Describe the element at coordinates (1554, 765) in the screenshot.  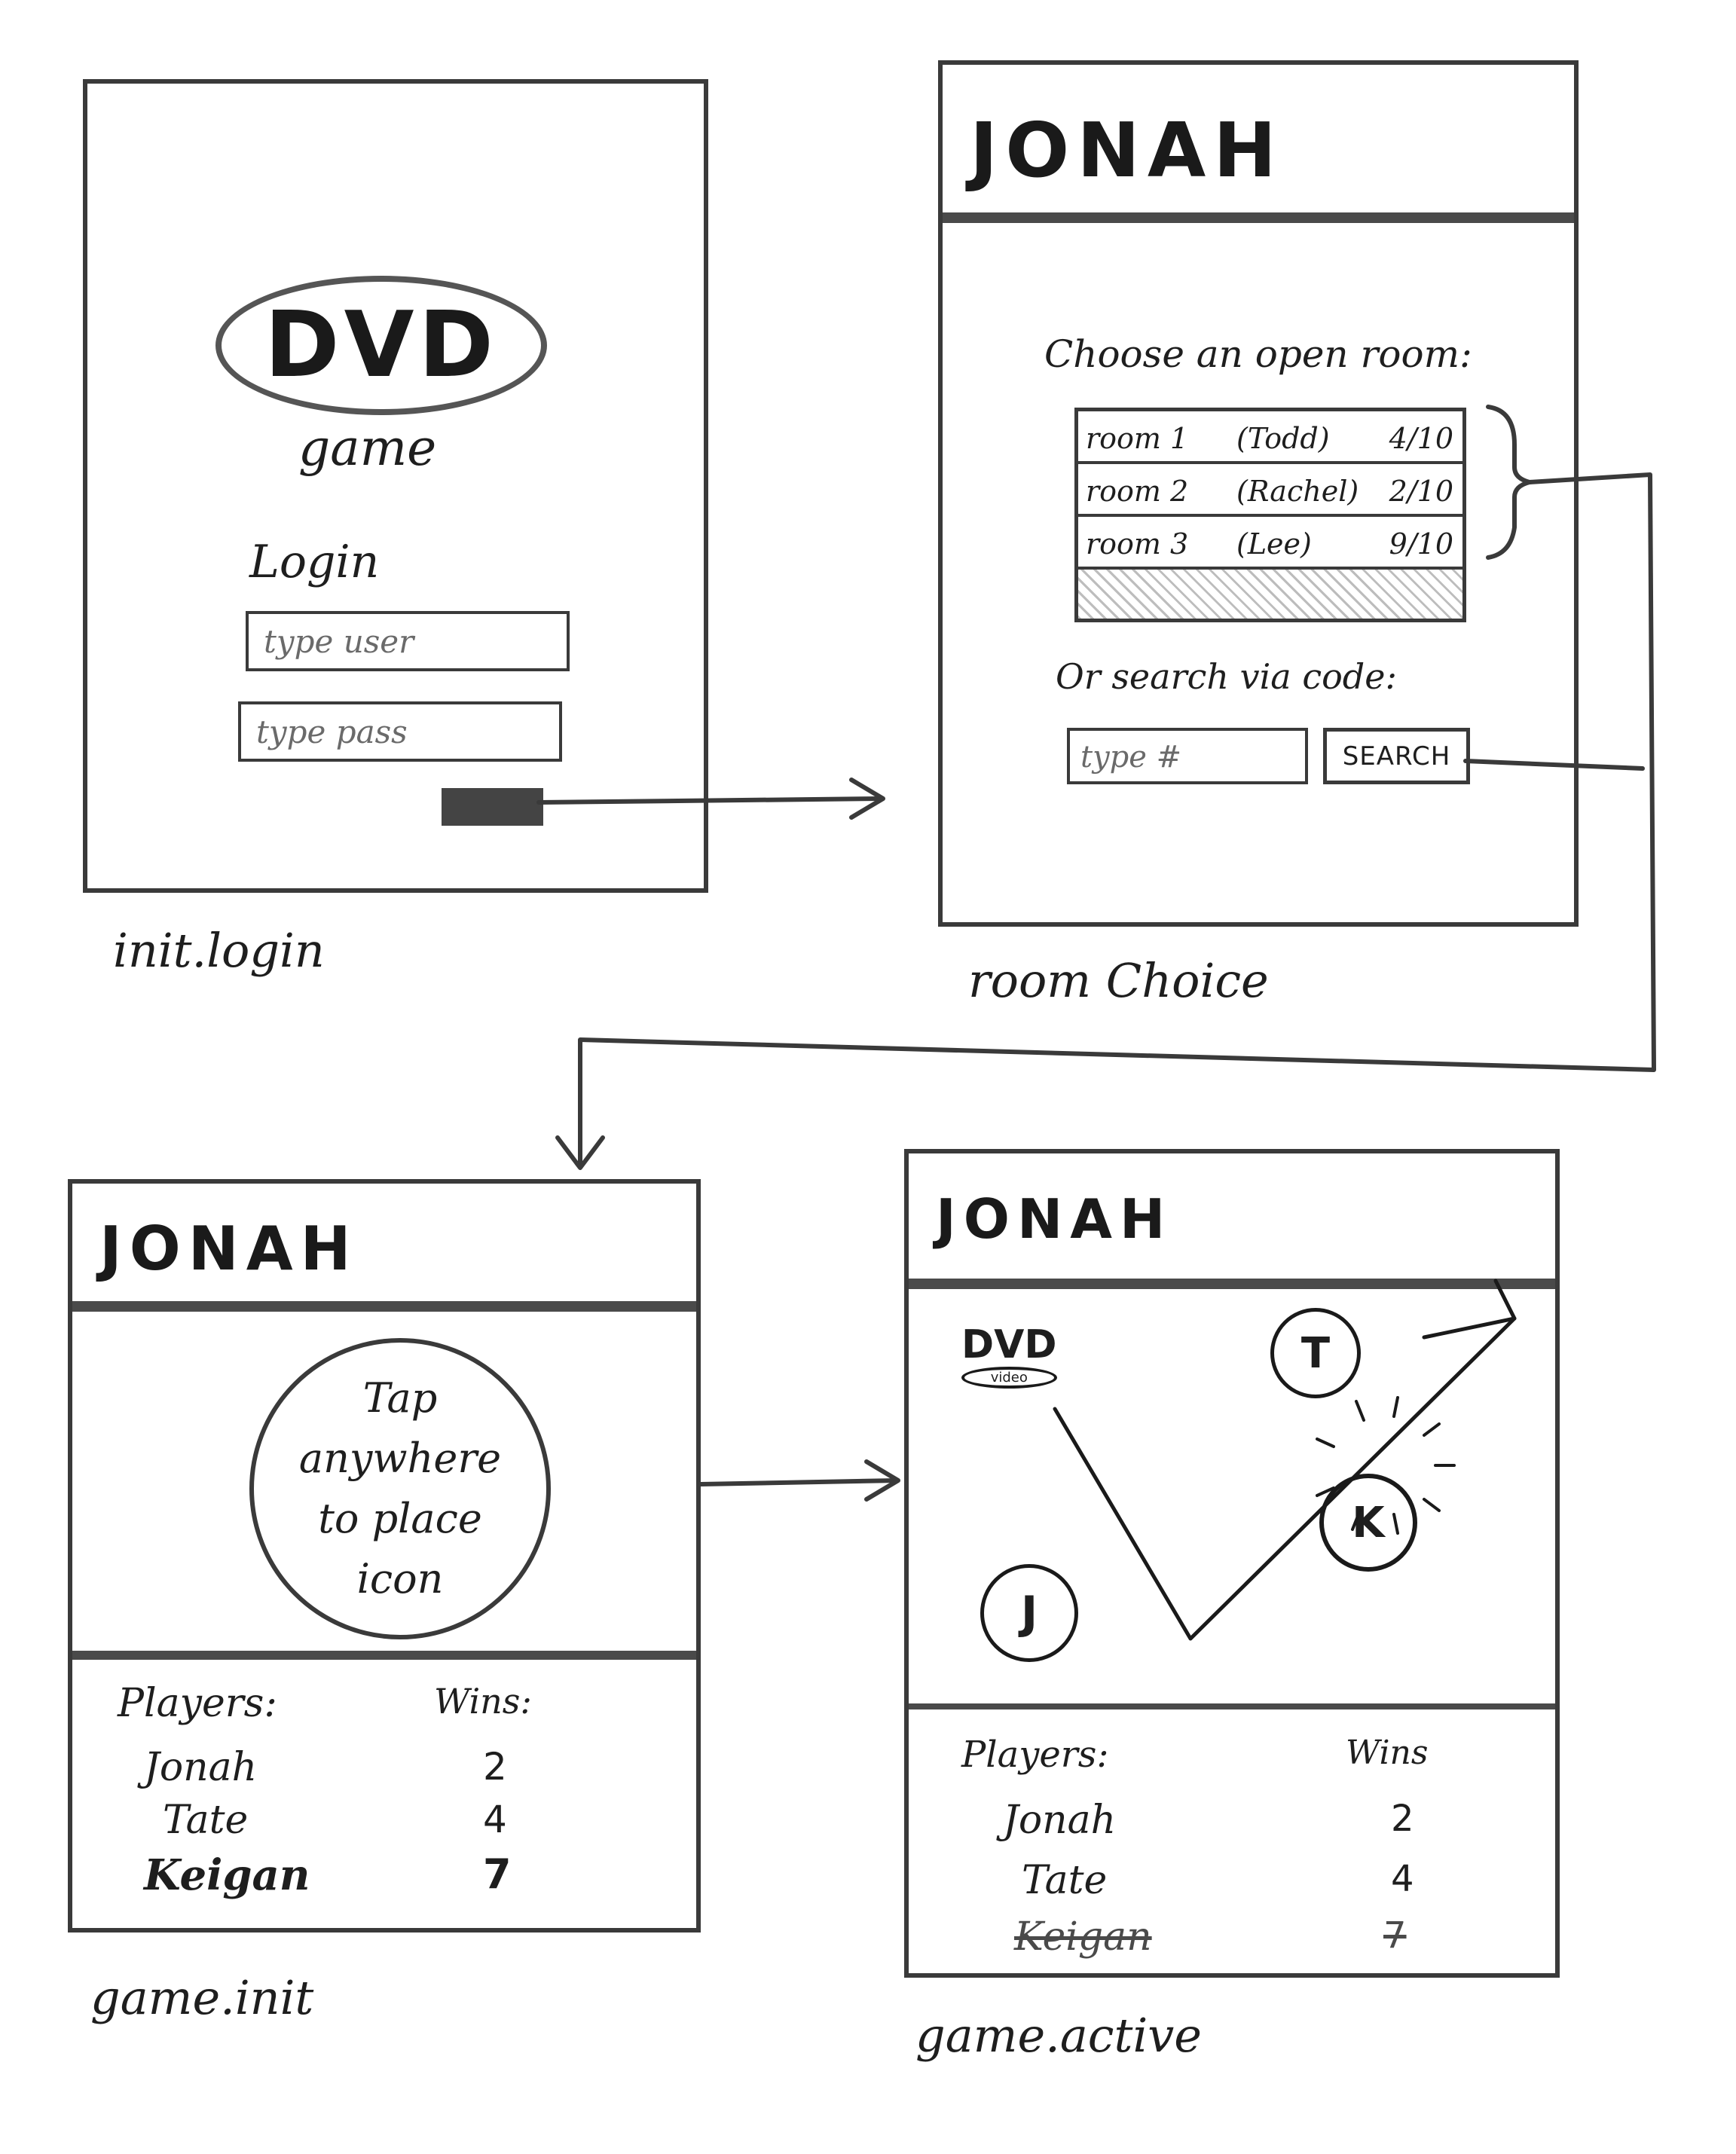
I see `connector-search` at that location.